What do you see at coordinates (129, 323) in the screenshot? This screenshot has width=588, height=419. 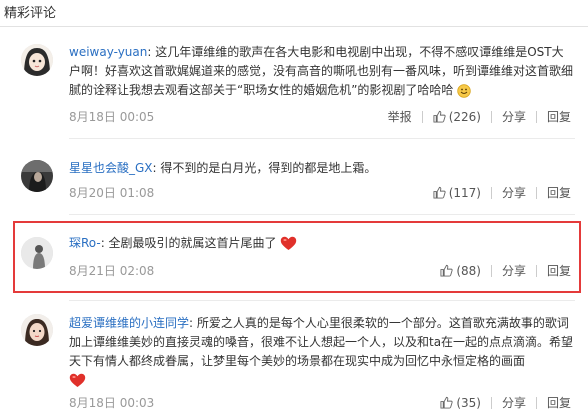 I see `comment-username: 超爱谭维维的小连同学` at bounding box center [129, 323].